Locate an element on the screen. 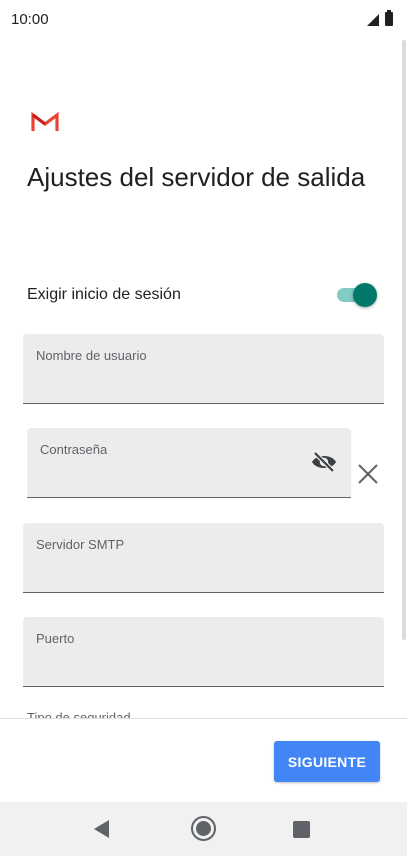 The height and width of the screenshot is (856, 407). smtp-server-field: Servidor SMTP is located at coordinates (203, 558).